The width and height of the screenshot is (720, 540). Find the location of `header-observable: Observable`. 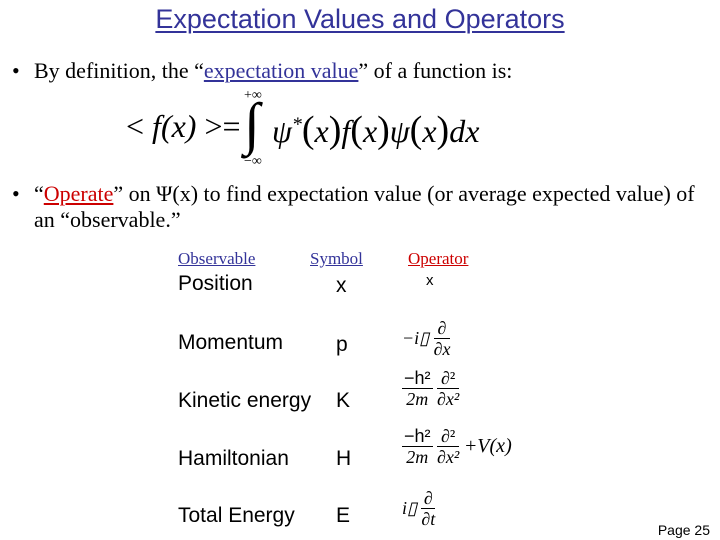

header-observable: Observable is located at coordinates (216, 259).